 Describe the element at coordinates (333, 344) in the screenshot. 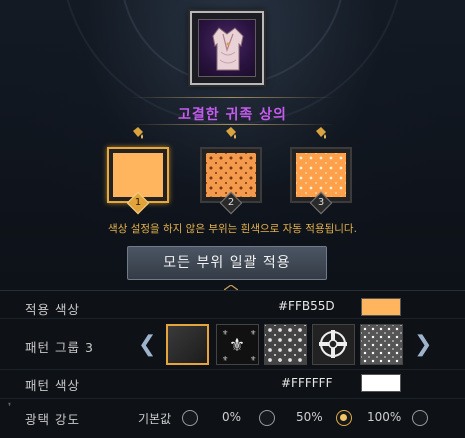

I see `pattern-option-cross-ornament` at that location.